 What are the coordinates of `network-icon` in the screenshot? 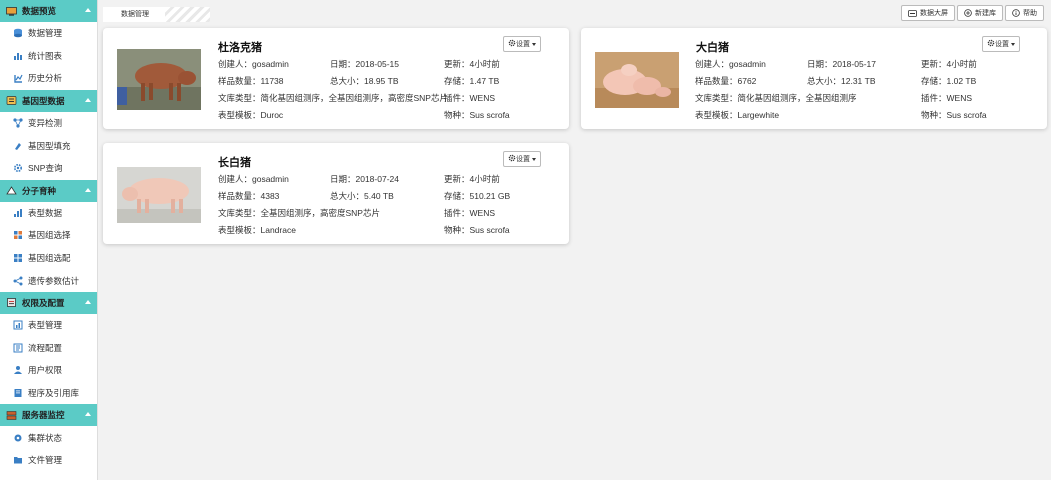 It's located at (18, 123).